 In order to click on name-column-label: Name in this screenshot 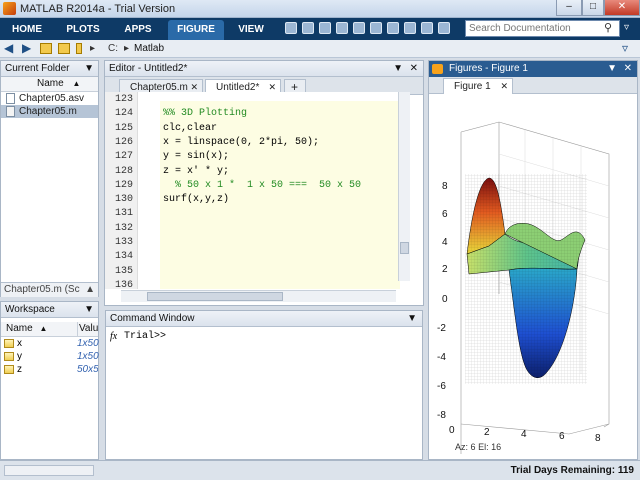, I will do `click(19, 328)`.